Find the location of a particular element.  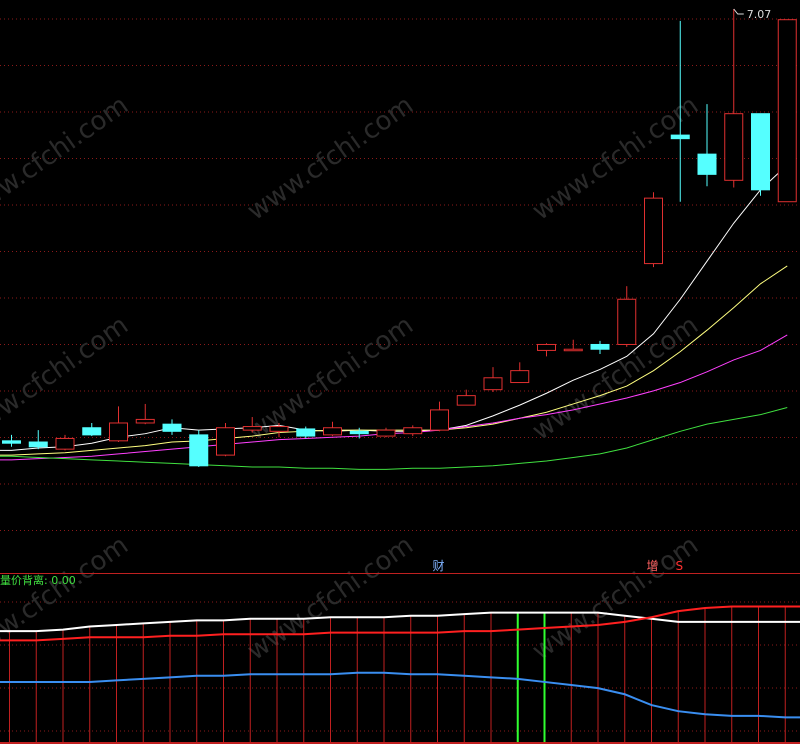

signal-marker: S is located at coordinates (679, 566).